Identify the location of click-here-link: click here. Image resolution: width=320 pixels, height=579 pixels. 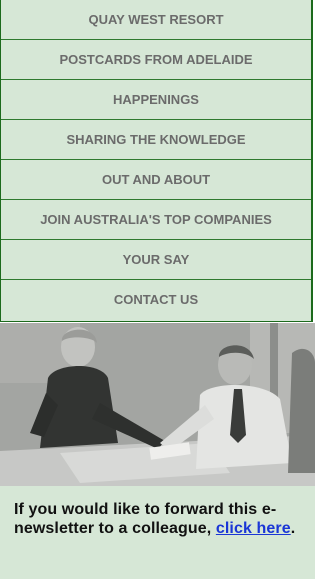
(253, 528).